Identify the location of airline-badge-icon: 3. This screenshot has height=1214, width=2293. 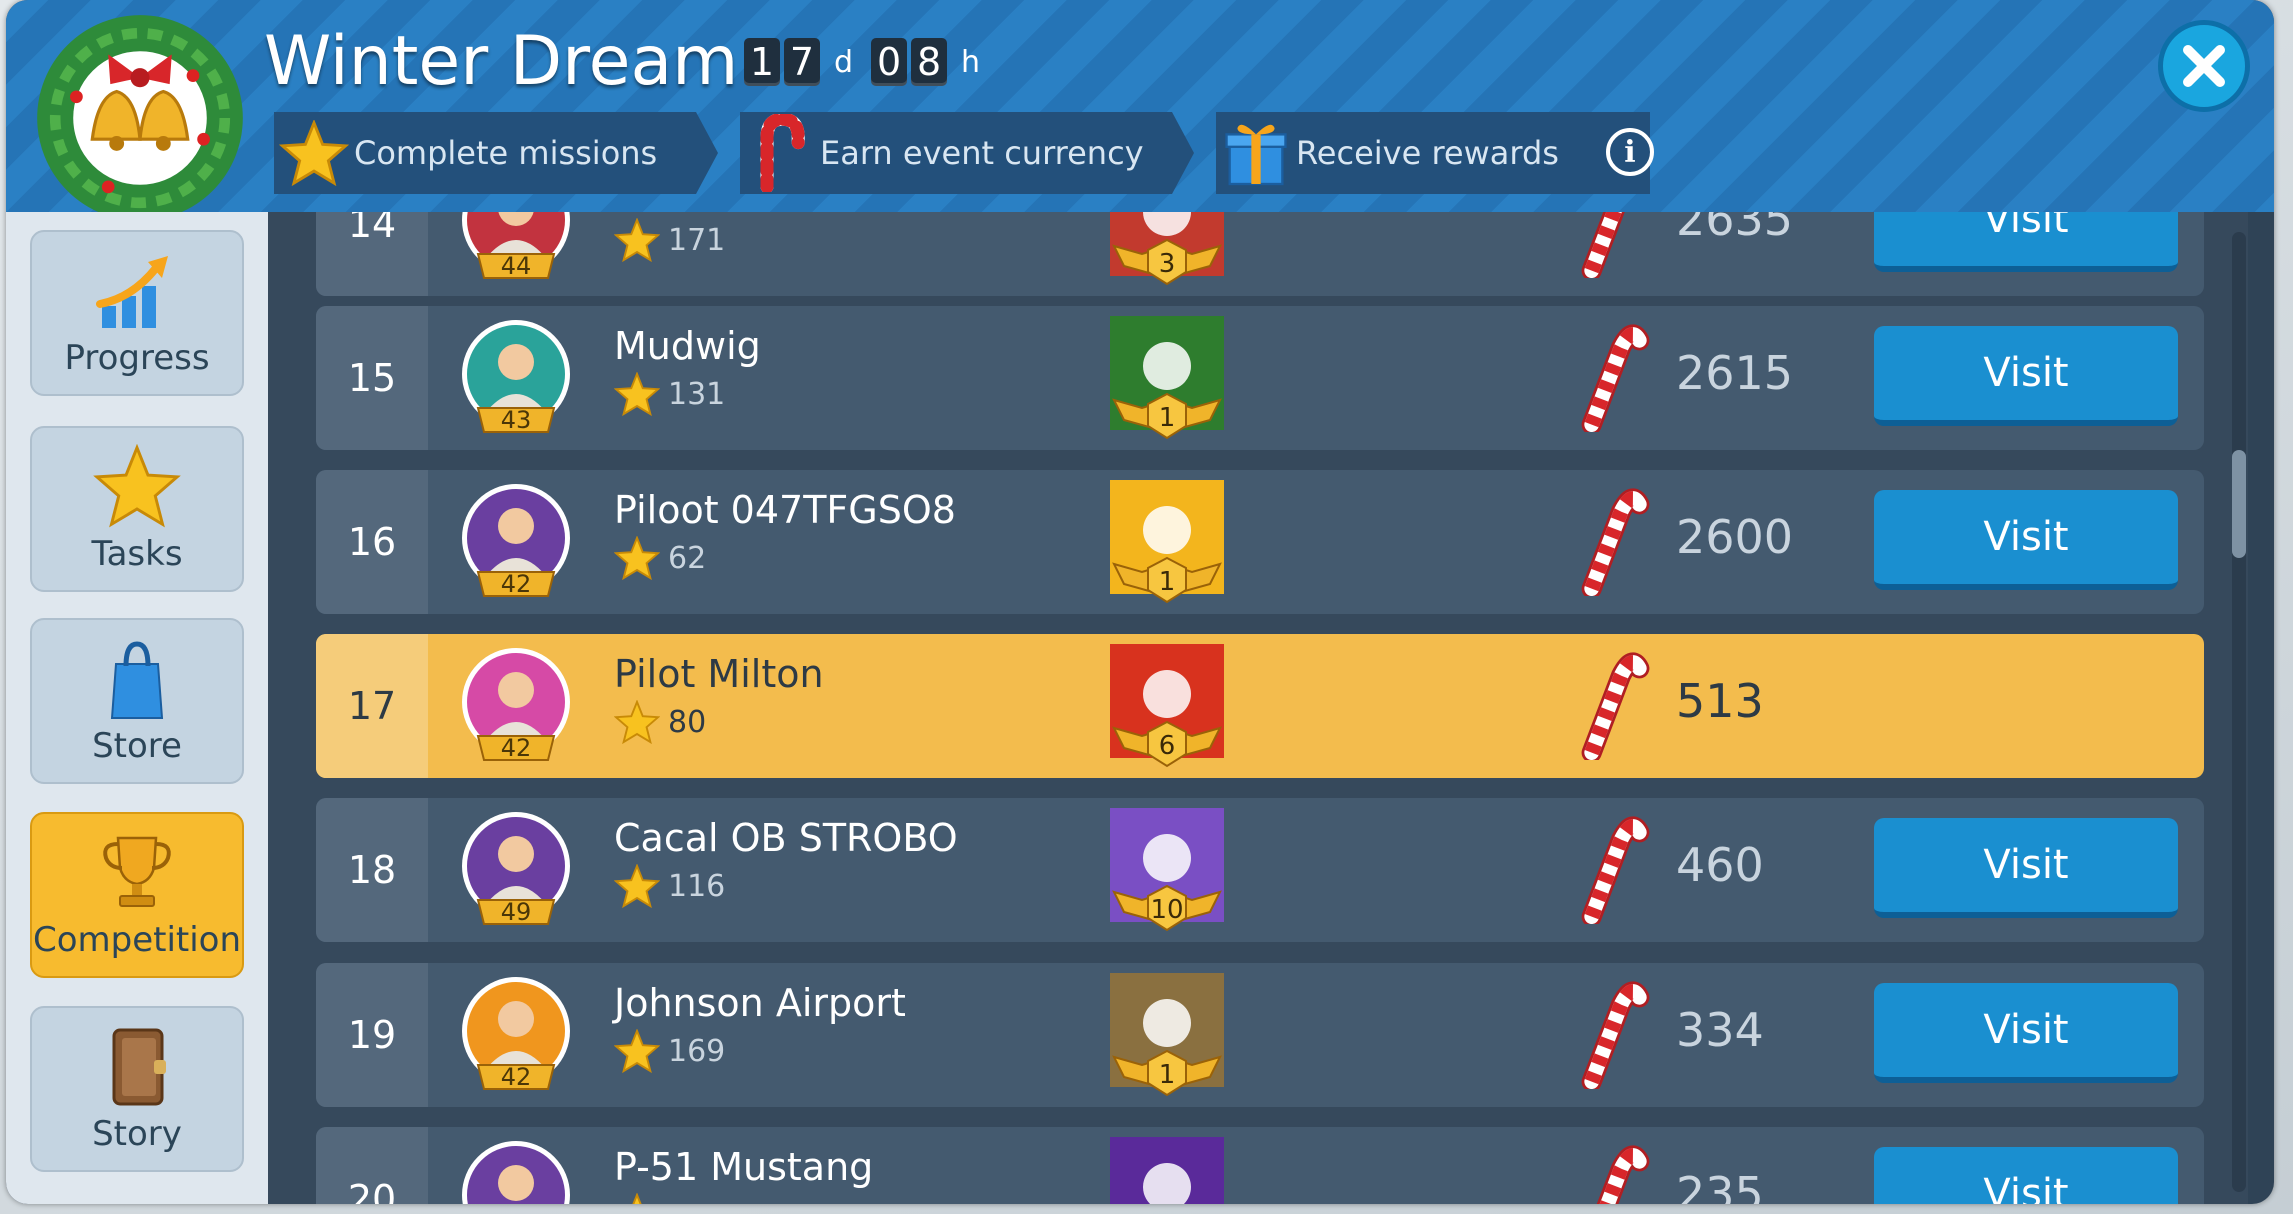
(1167, 249).